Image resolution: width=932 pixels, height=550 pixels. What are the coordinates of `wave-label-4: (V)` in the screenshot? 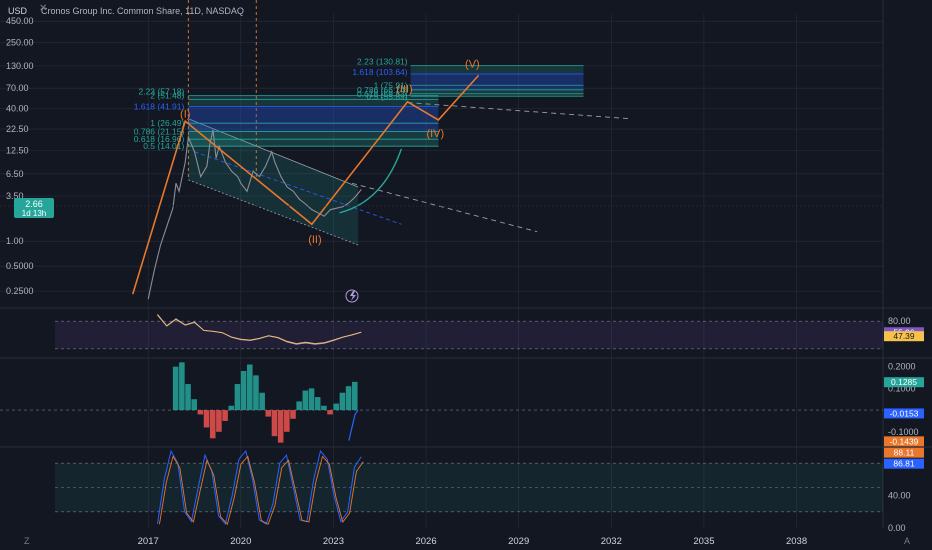 It's located at (472, 64).